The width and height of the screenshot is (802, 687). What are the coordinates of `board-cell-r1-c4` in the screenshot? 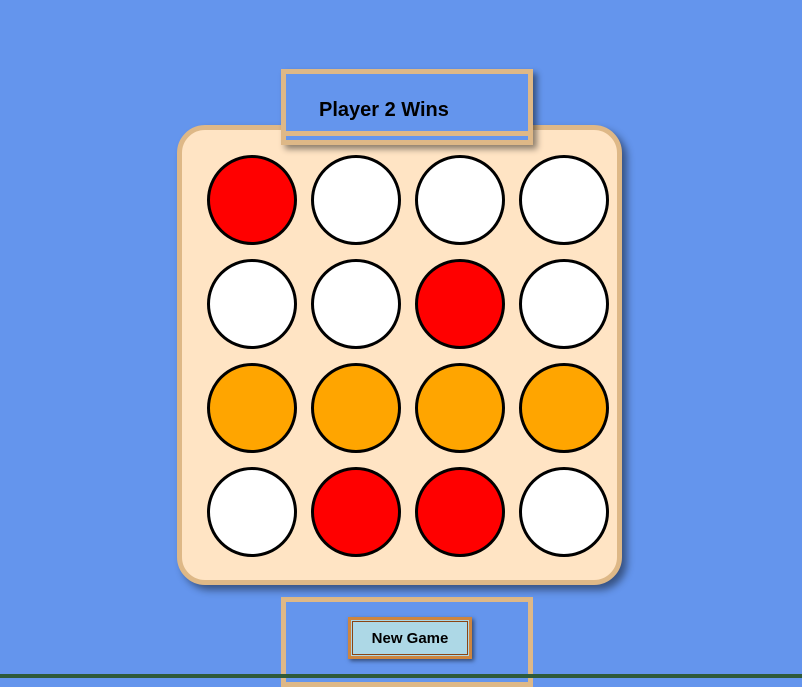 It's located at (564, 200).